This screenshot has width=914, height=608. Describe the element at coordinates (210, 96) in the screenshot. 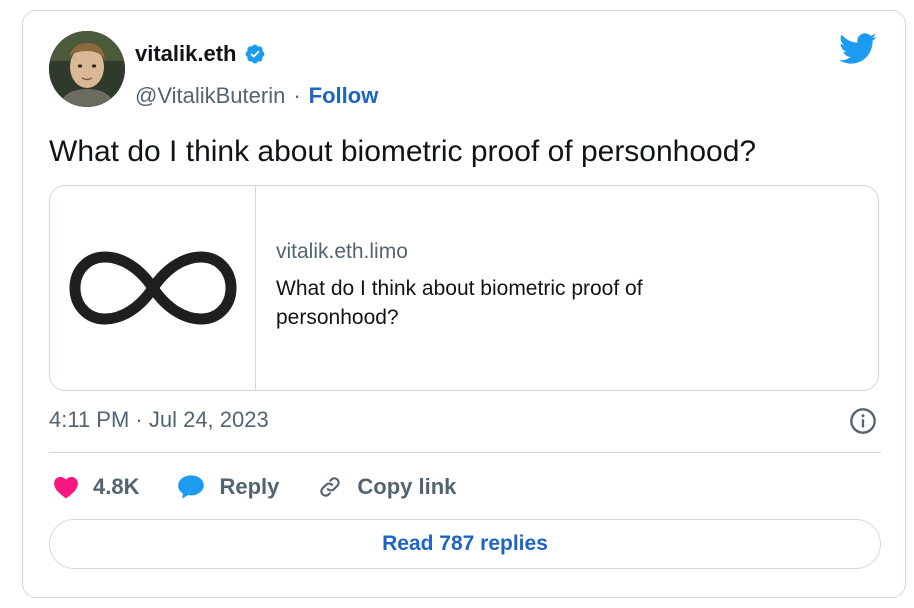

I see `author-handle: @VitalikButerin` at that location.